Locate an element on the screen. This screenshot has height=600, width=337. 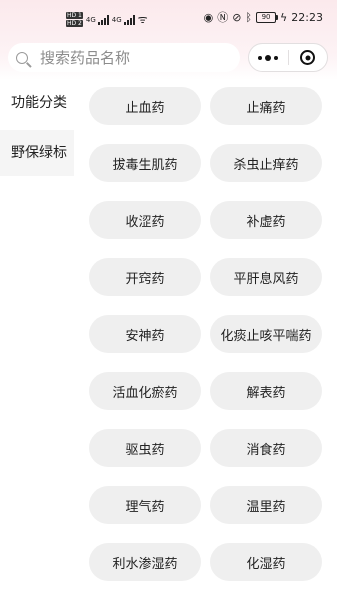
category-button: 拔毒生肌药 is located at coordinates (145, 163).